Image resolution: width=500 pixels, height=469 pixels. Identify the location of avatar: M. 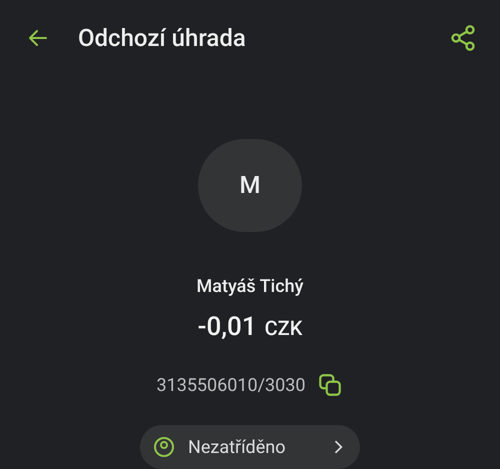
(250, 185).